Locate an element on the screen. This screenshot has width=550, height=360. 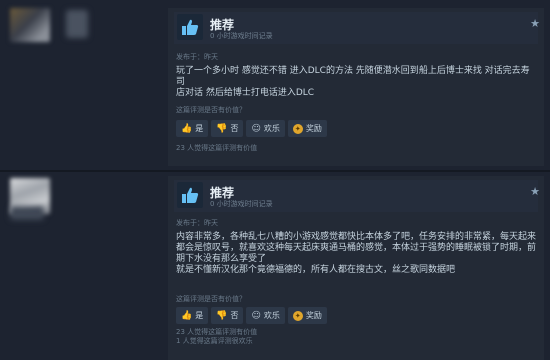
review-line: 都会是惊叹号，就喜欢这种每天起床爽通马桶的感觉，本体过于强势的睡眠被锁了时期，前 is located at coordinates (356, 248).